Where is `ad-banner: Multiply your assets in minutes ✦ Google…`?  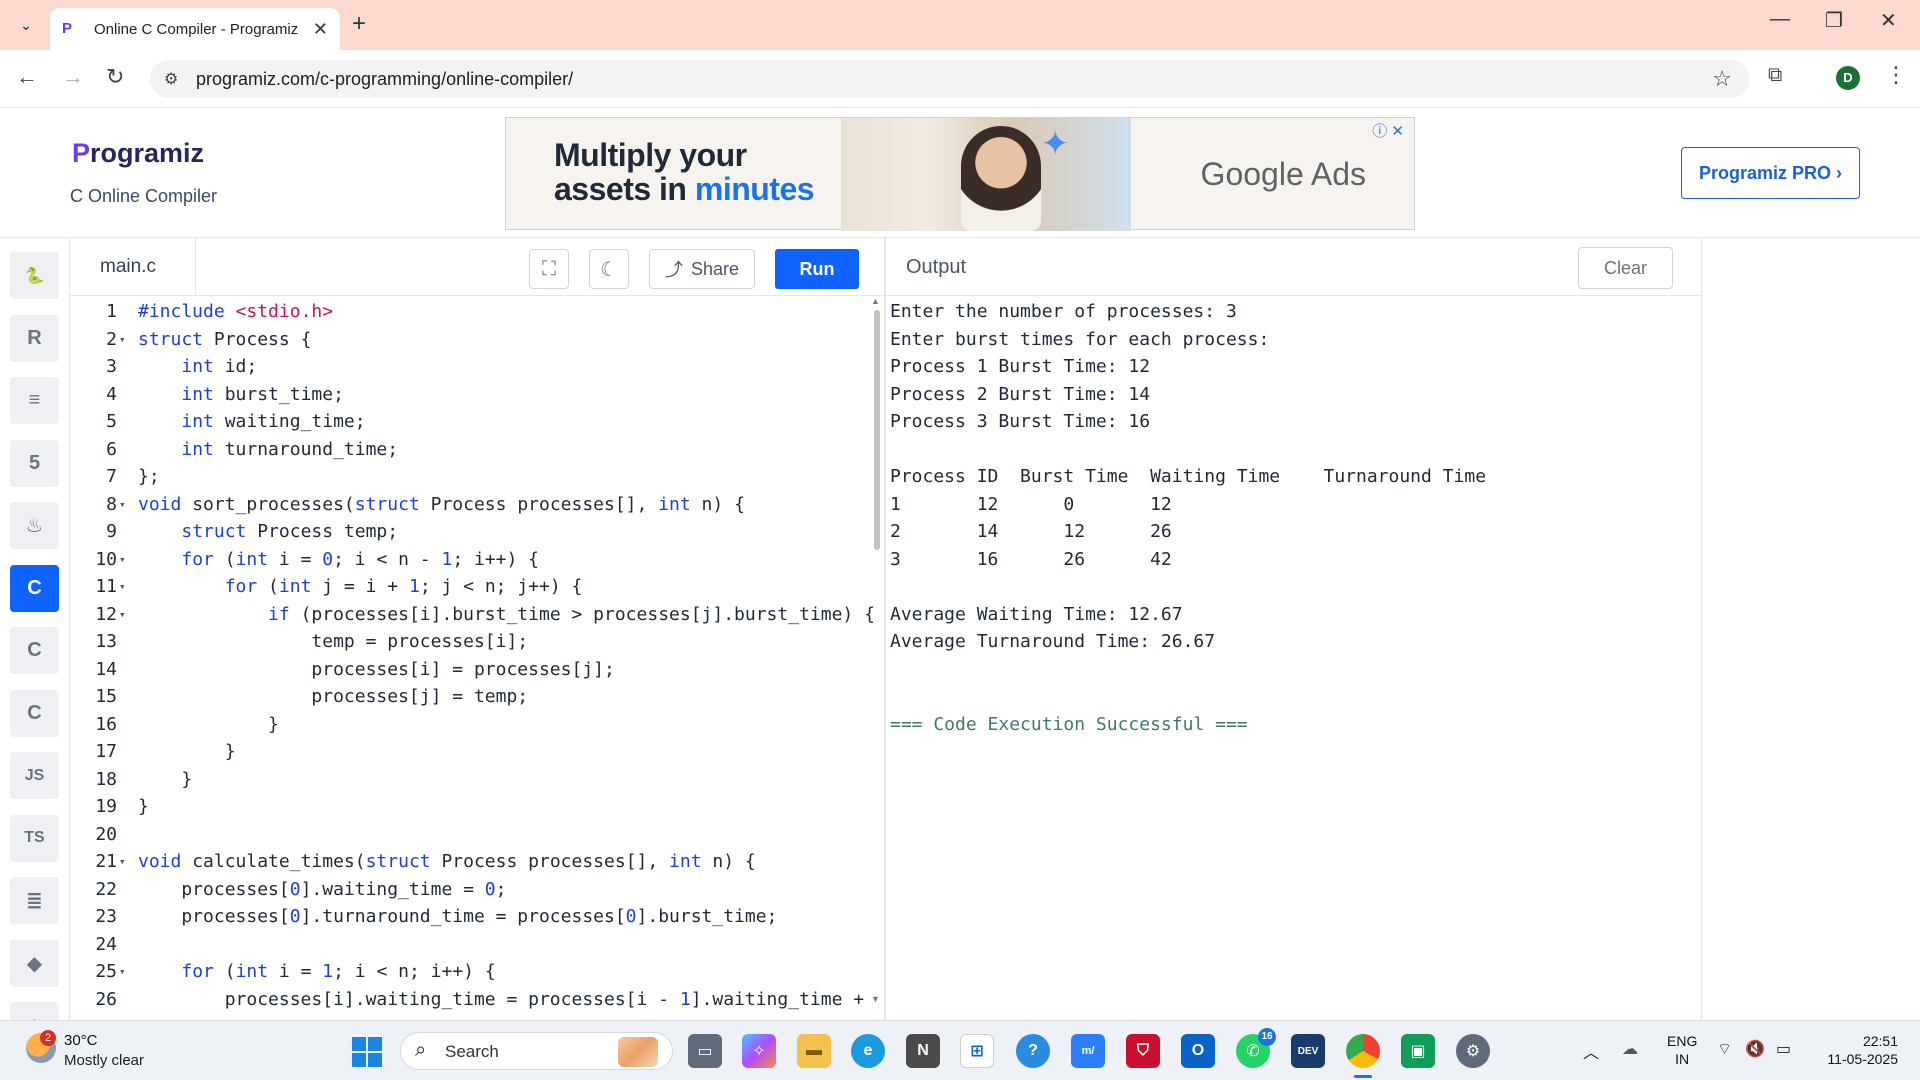 ad-banner: Multiply your assets in minutes ✦ Google… is located at coordinates (960, 174).